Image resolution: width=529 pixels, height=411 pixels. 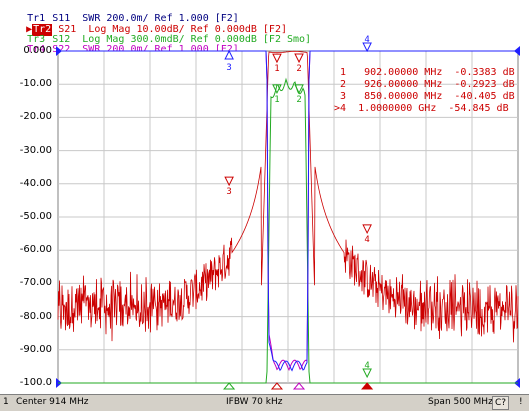 I want to click on status-alert-icon: !, so click(x=521, y=402).